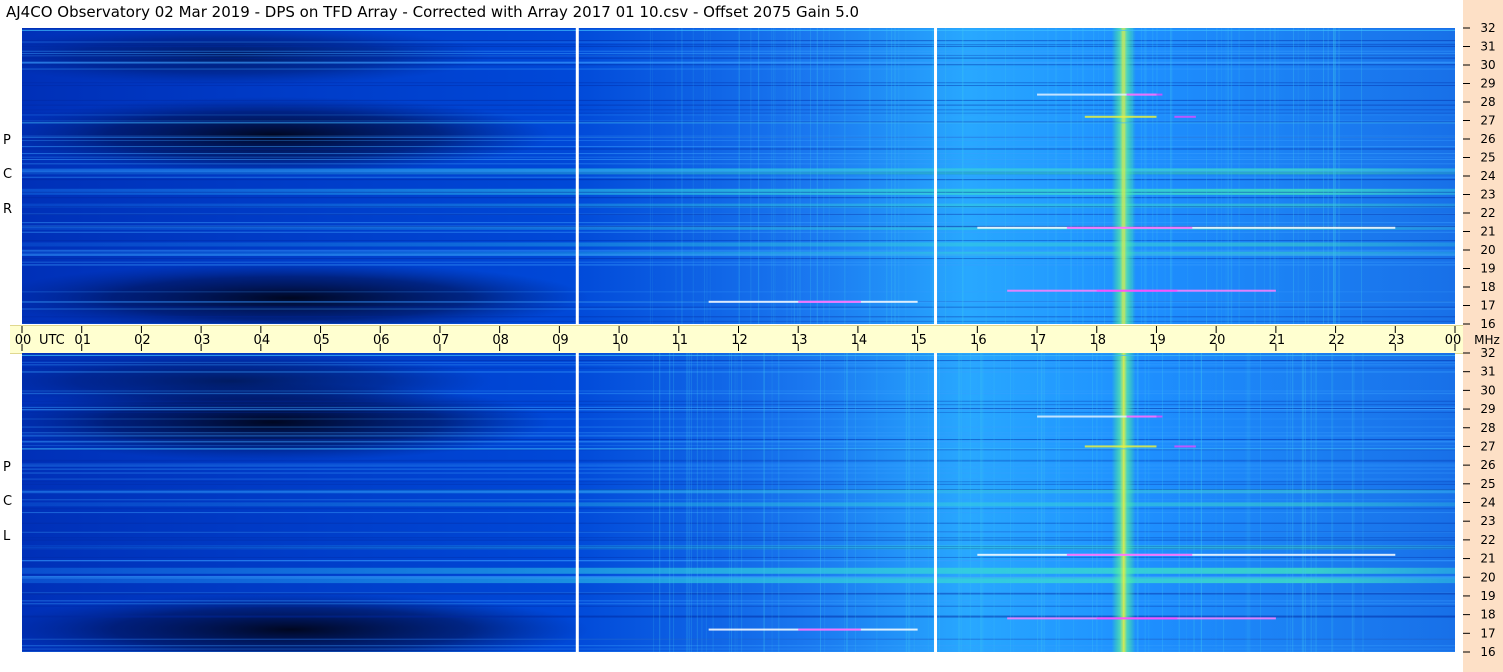 The height and width of the screenshot is (672, 1503). Describe the element at coordinates (262, 340) in the screenshot. I see `time-tick-label: 04` at that location.